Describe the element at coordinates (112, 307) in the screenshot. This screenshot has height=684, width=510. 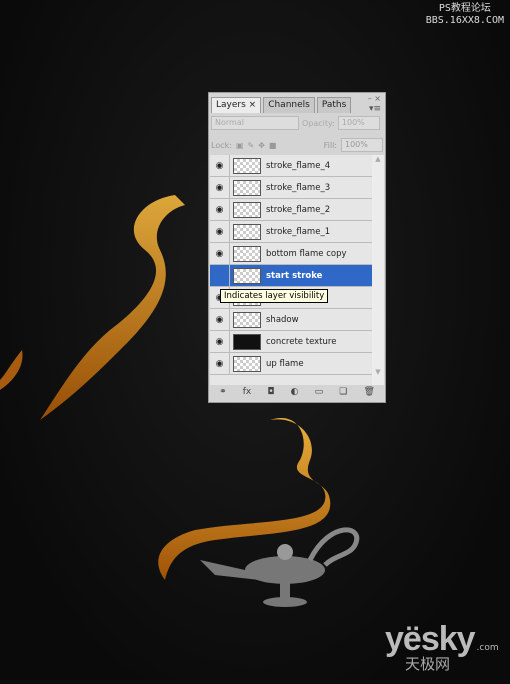
I see `flame-left` at that location.